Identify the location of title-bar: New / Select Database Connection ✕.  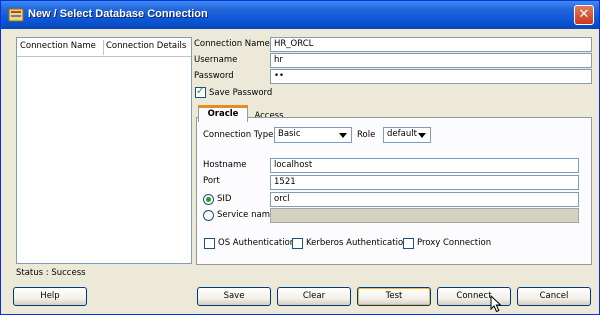
(300, 15).